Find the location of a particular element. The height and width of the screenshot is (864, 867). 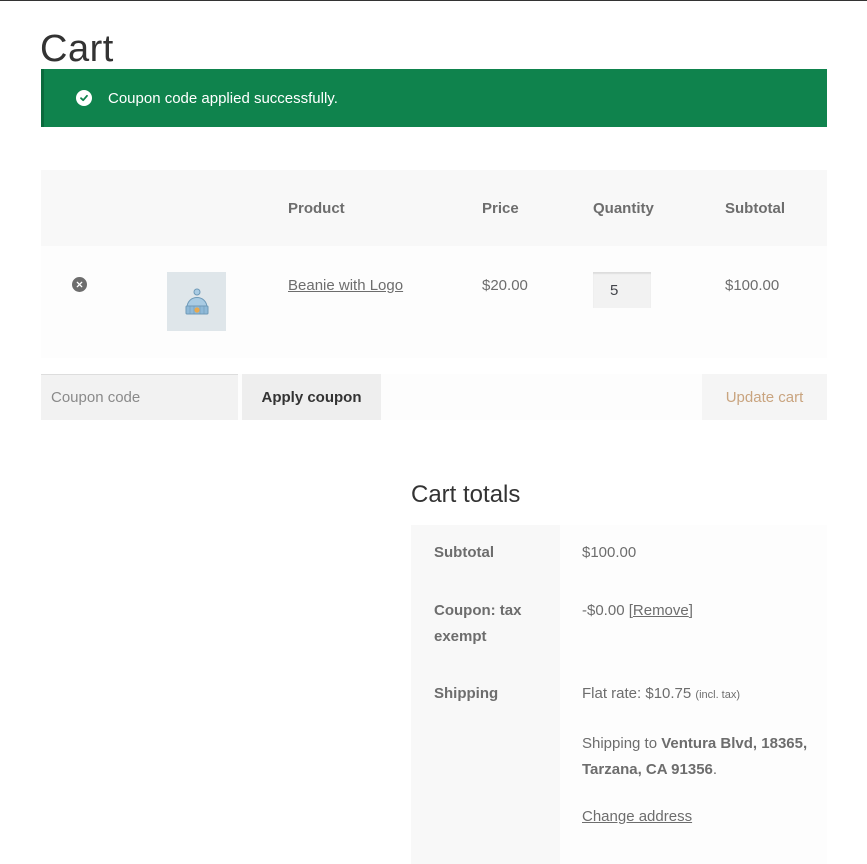

header-quantity: Quantity is located at coordinates (623, 208).